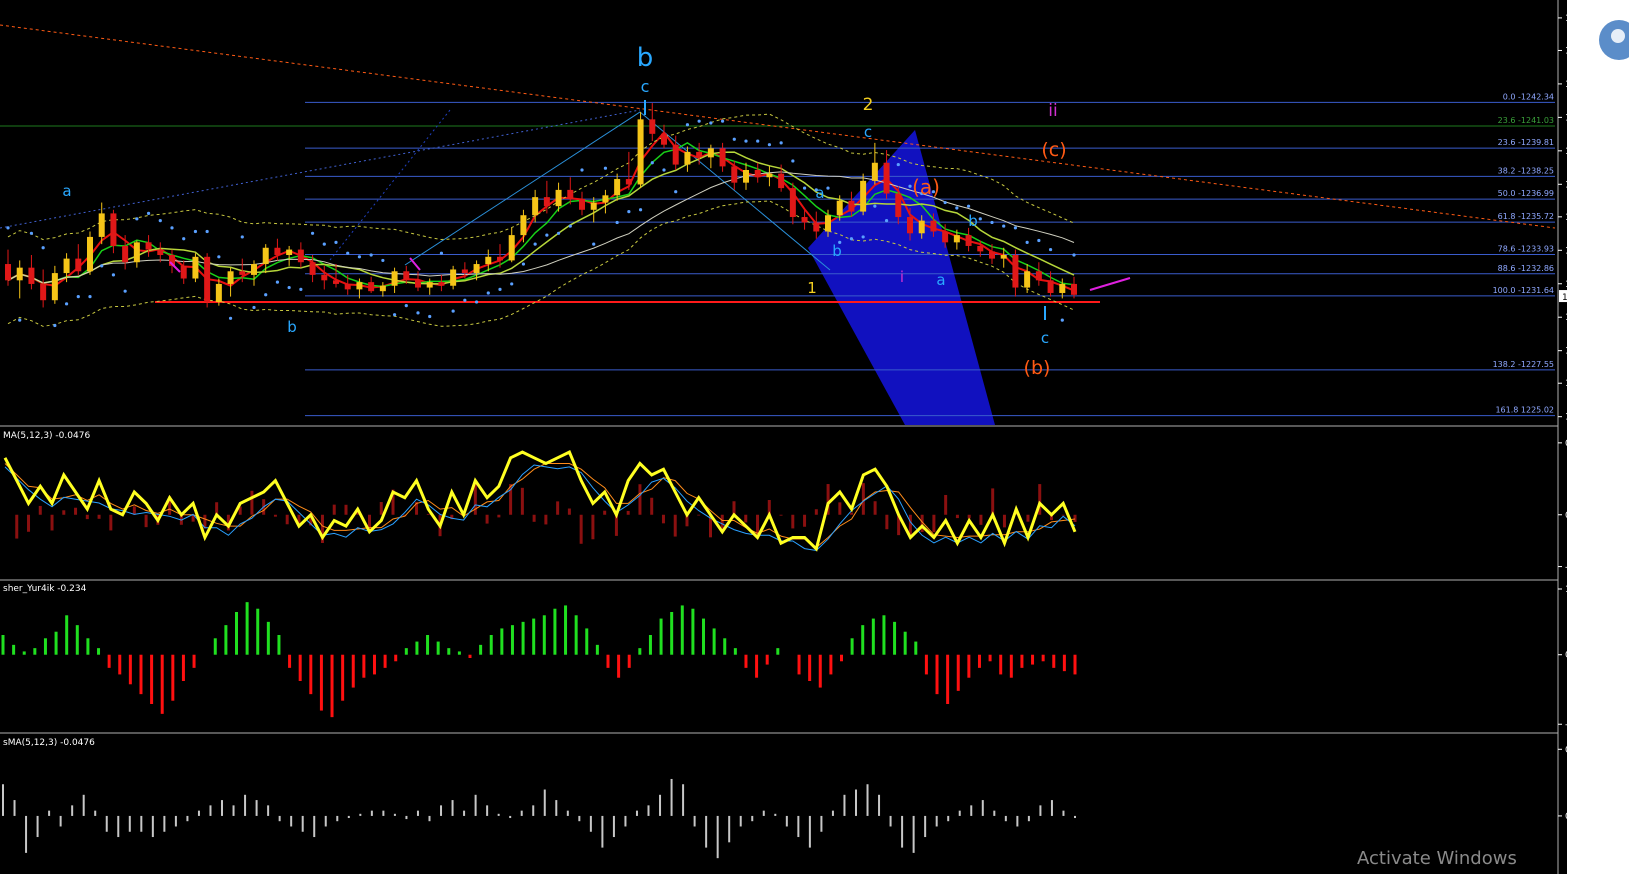 The width and height of the screenshot is (1629, 874). What do you see at coordinates (1045, 338) in the screenshot?
I see `wave-label: c` at bounding box center [1045, 338].